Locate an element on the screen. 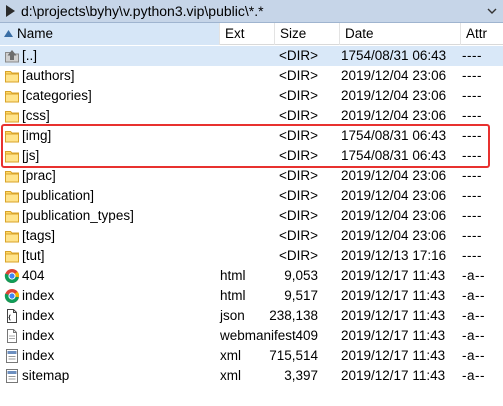 This screenshot has width=503, height=406. folder-row: [js] <DIR> 1754/08/31 06:43 ---- is located at coordinates (251, 156).